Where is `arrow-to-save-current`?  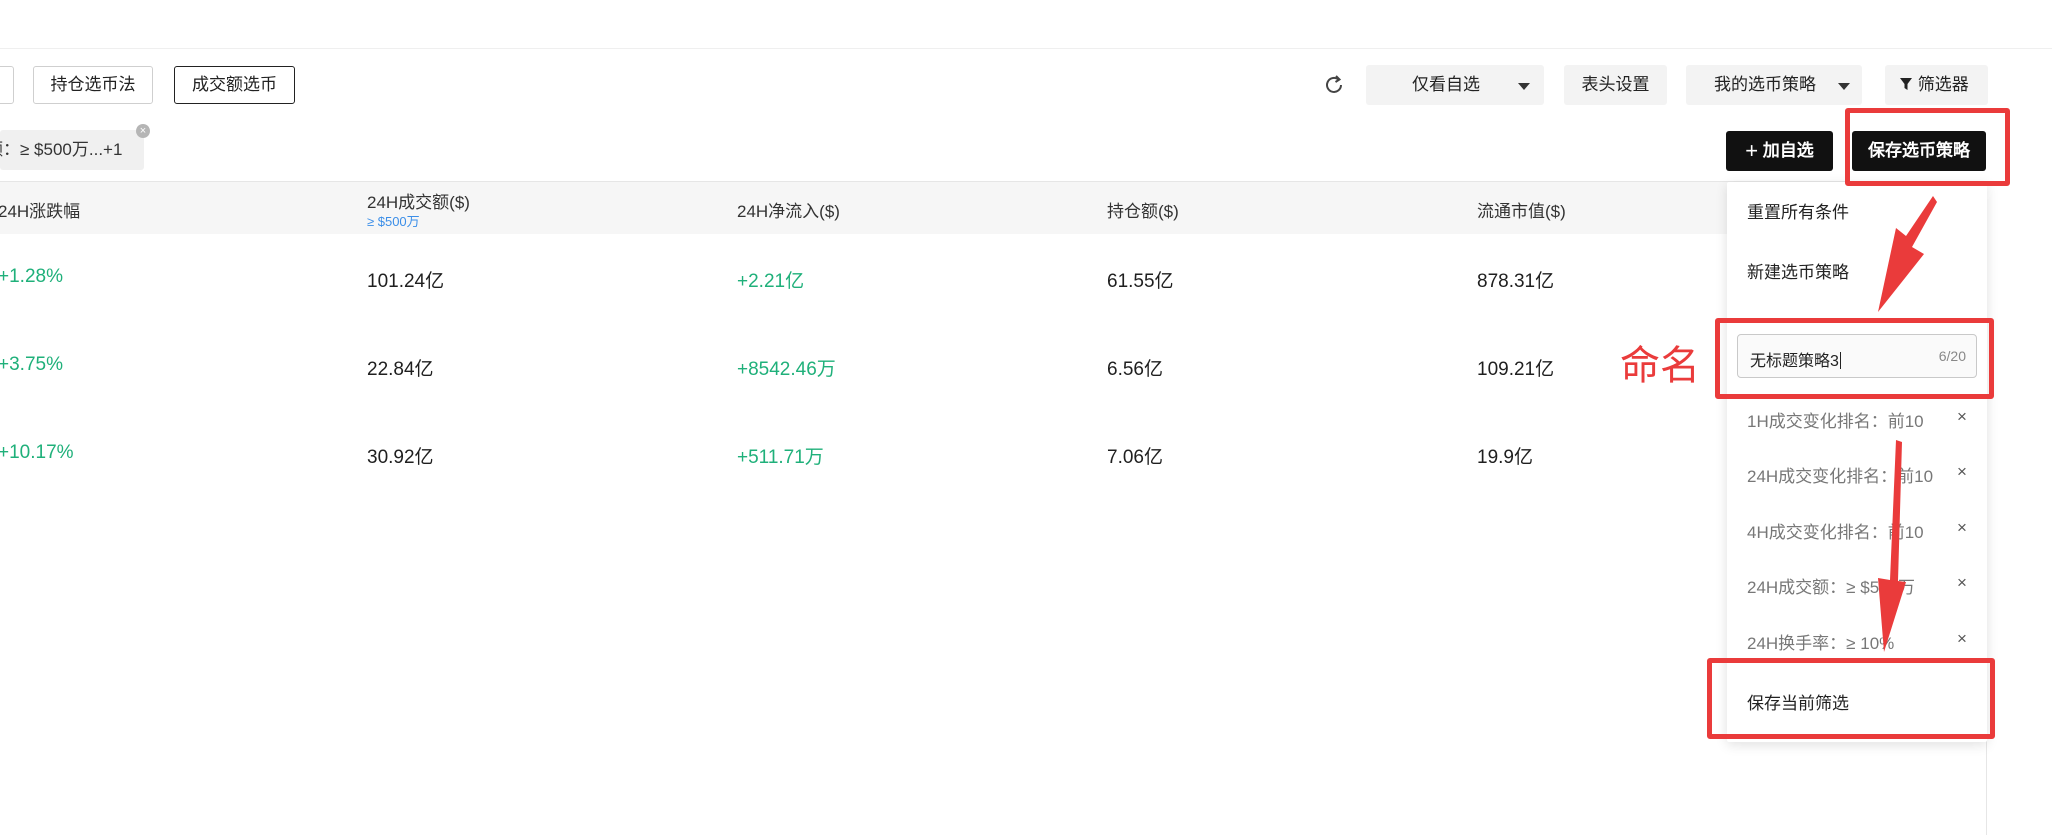 arrow-to-save-current is located at coordinates (1892, 546).